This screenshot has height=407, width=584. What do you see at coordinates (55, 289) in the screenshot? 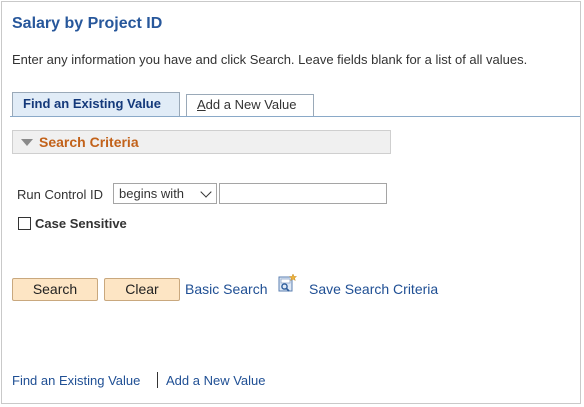
I see `search-button: Search` at bounding box center [55, 289].